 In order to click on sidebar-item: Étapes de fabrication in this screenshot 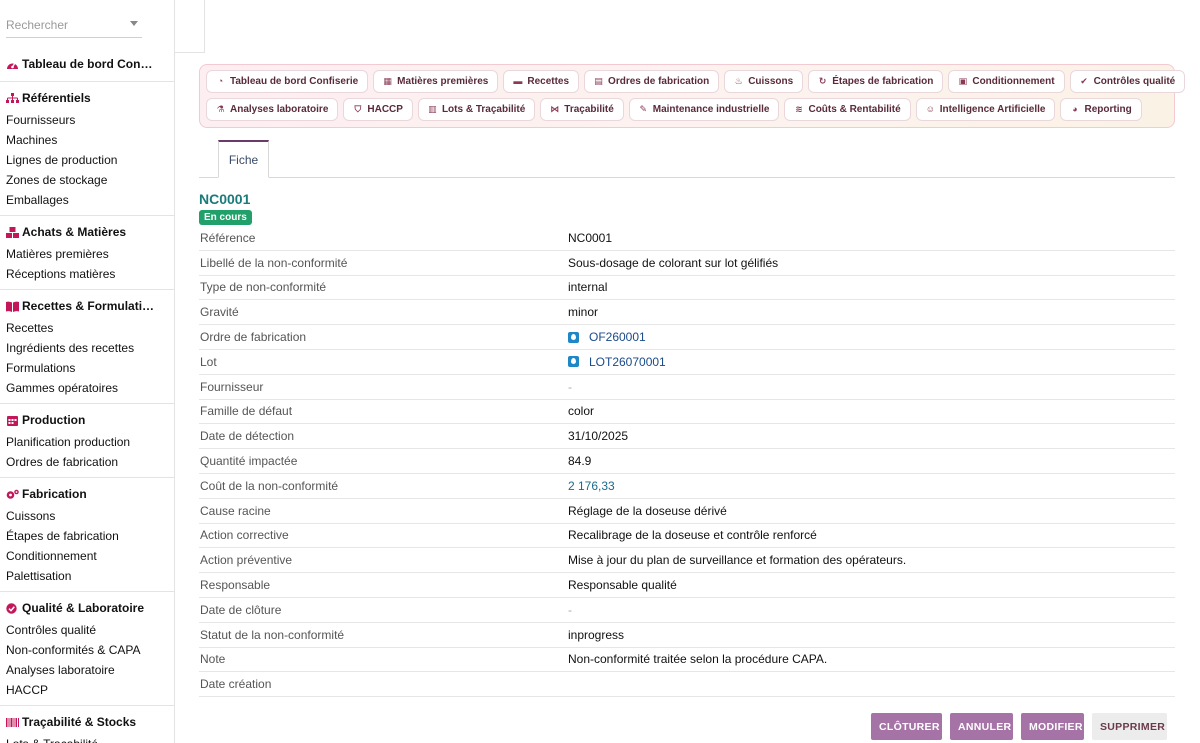, I will do `click(87, 536)`.